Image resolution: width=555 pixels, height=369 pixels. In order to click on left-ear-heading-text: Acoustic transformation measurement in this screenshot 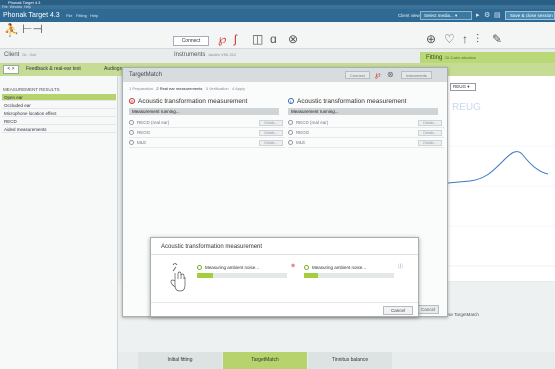, I will do `click(352, 101)`.